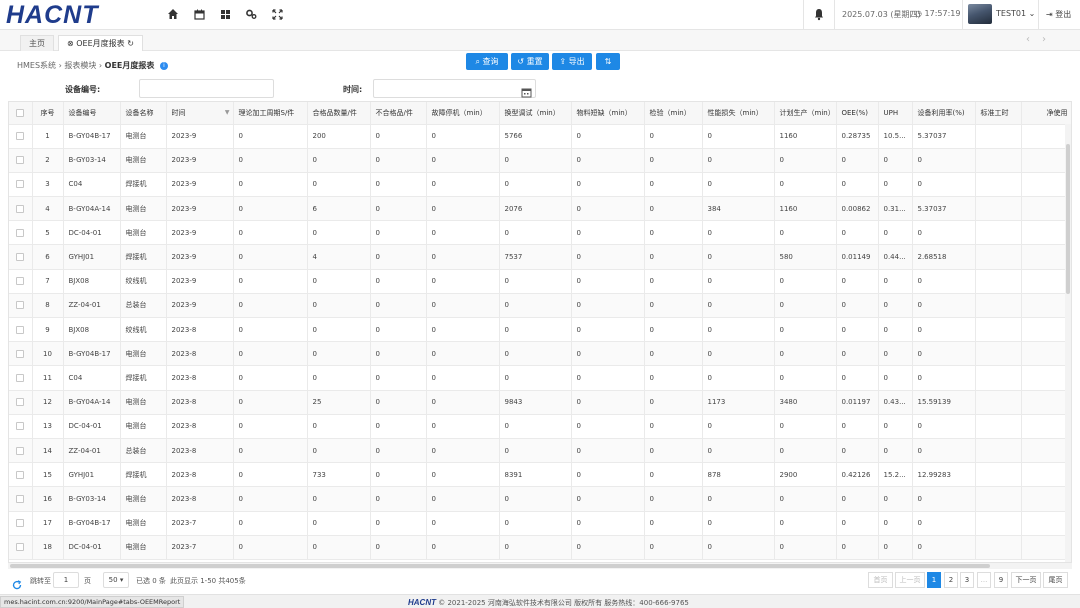 Image resolution: width=1080 pixels, height=608 pixels. What do you see at coordinates (116, 580) in the screenshot?
I see `page-size-select: 50 ▾` at bounding box center [116, 580].